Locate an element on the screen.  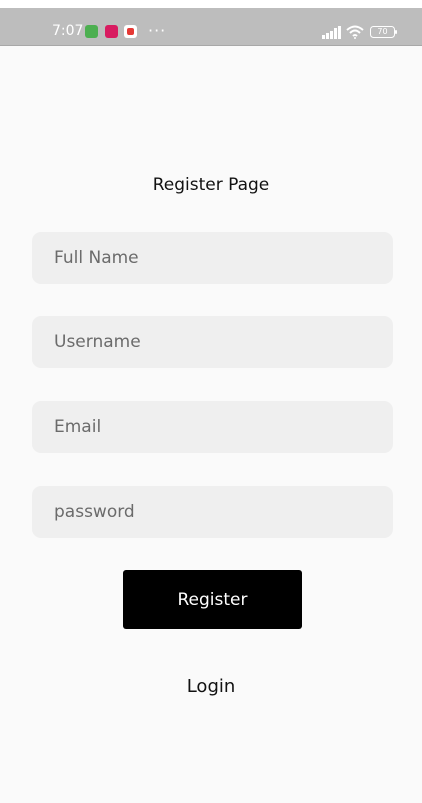
page-title: Register Page is located at coordinates (211, 185).